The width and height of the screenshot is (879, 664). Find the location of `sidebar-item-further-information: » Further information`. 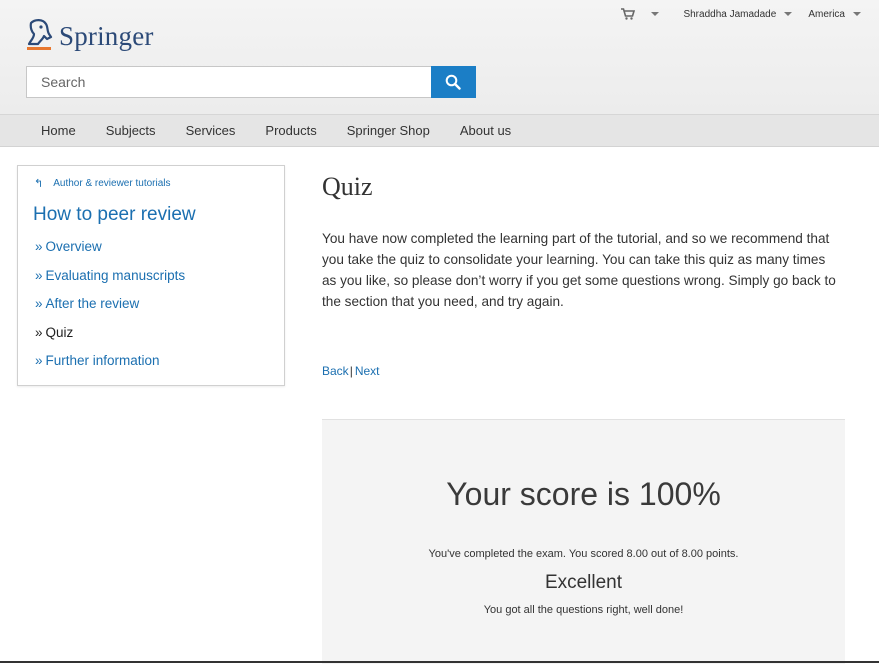

sidebar-item-further-information: » Further information is located at coordinates (110, 366).